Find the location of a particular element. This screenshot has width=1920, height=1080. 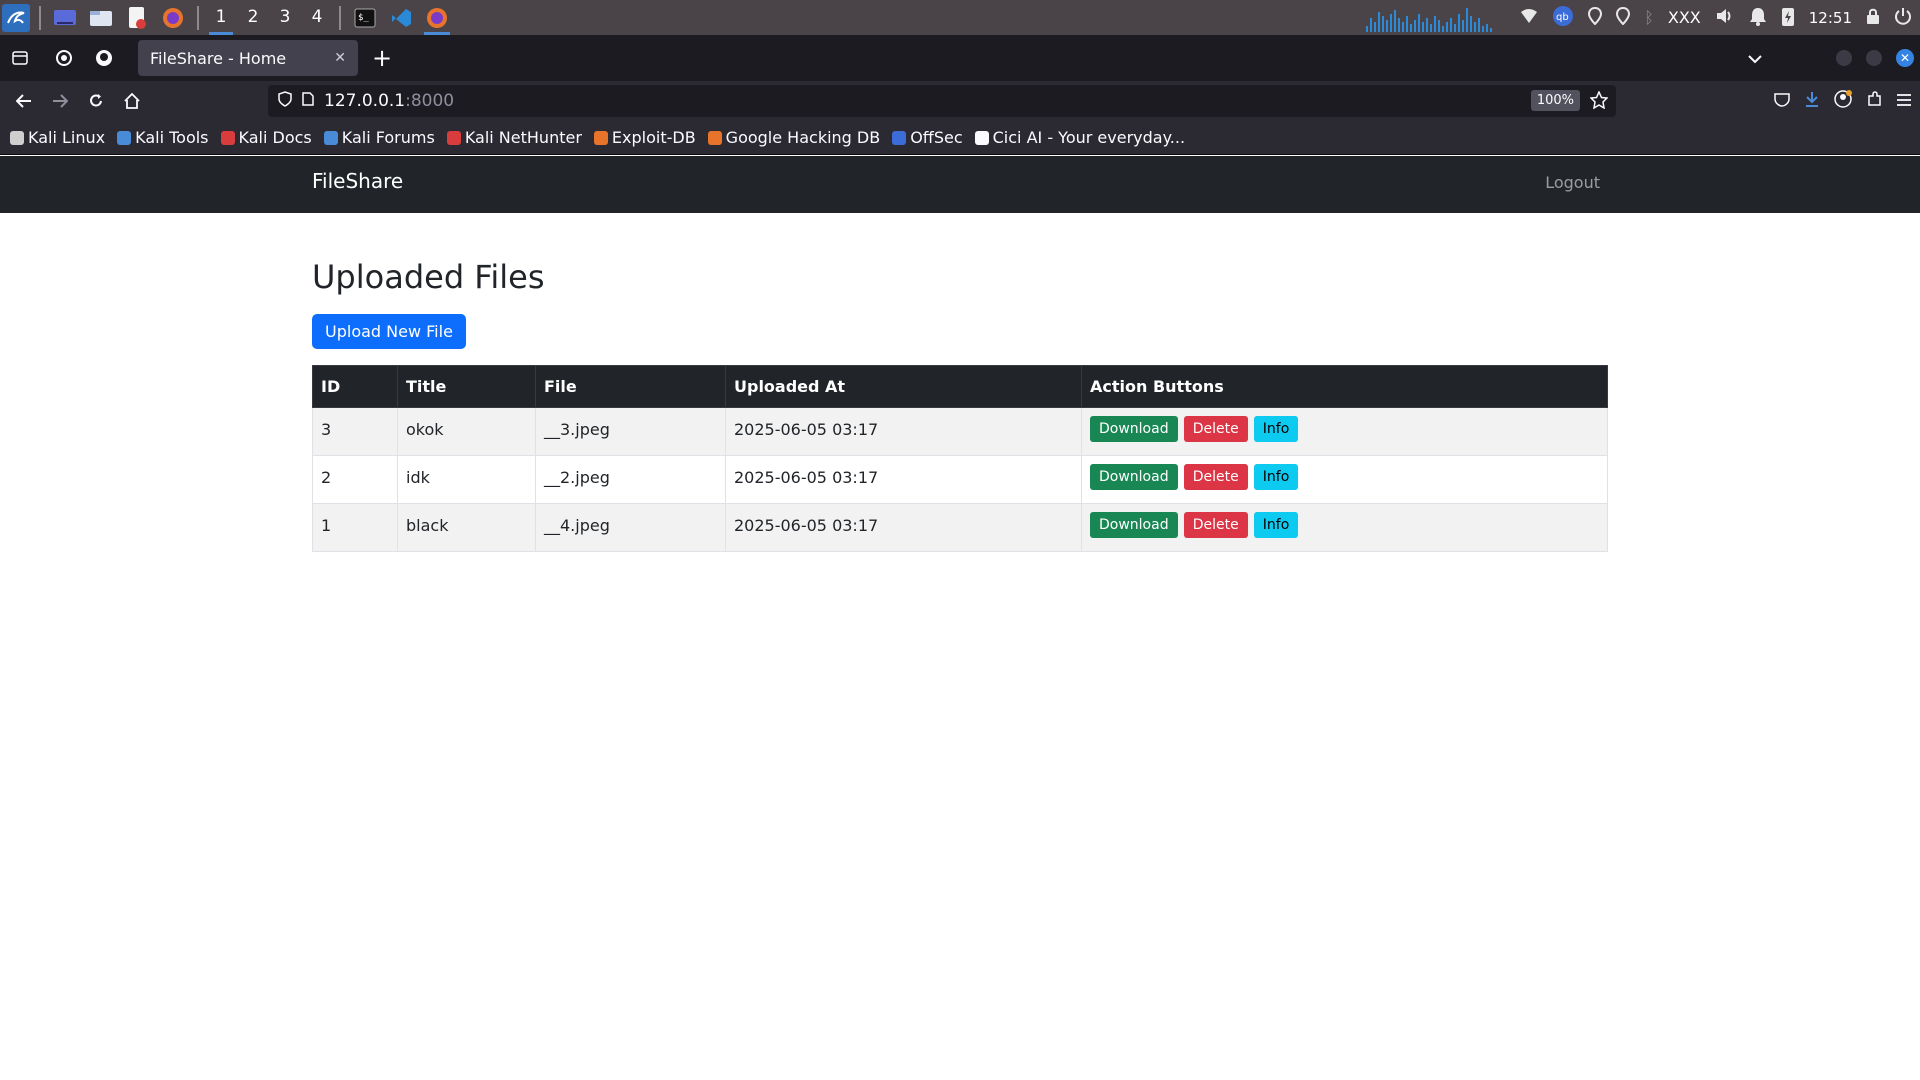

desktop-icon is located at coordinates (65, 18).